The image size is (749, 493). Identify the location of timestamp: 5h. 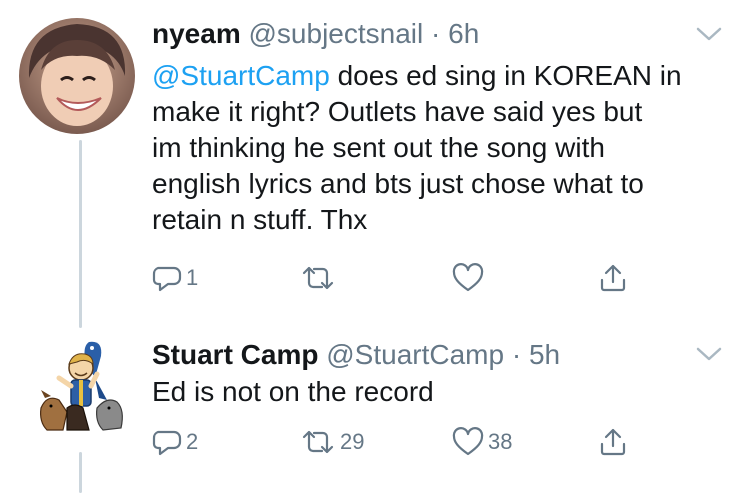
(544, 354).